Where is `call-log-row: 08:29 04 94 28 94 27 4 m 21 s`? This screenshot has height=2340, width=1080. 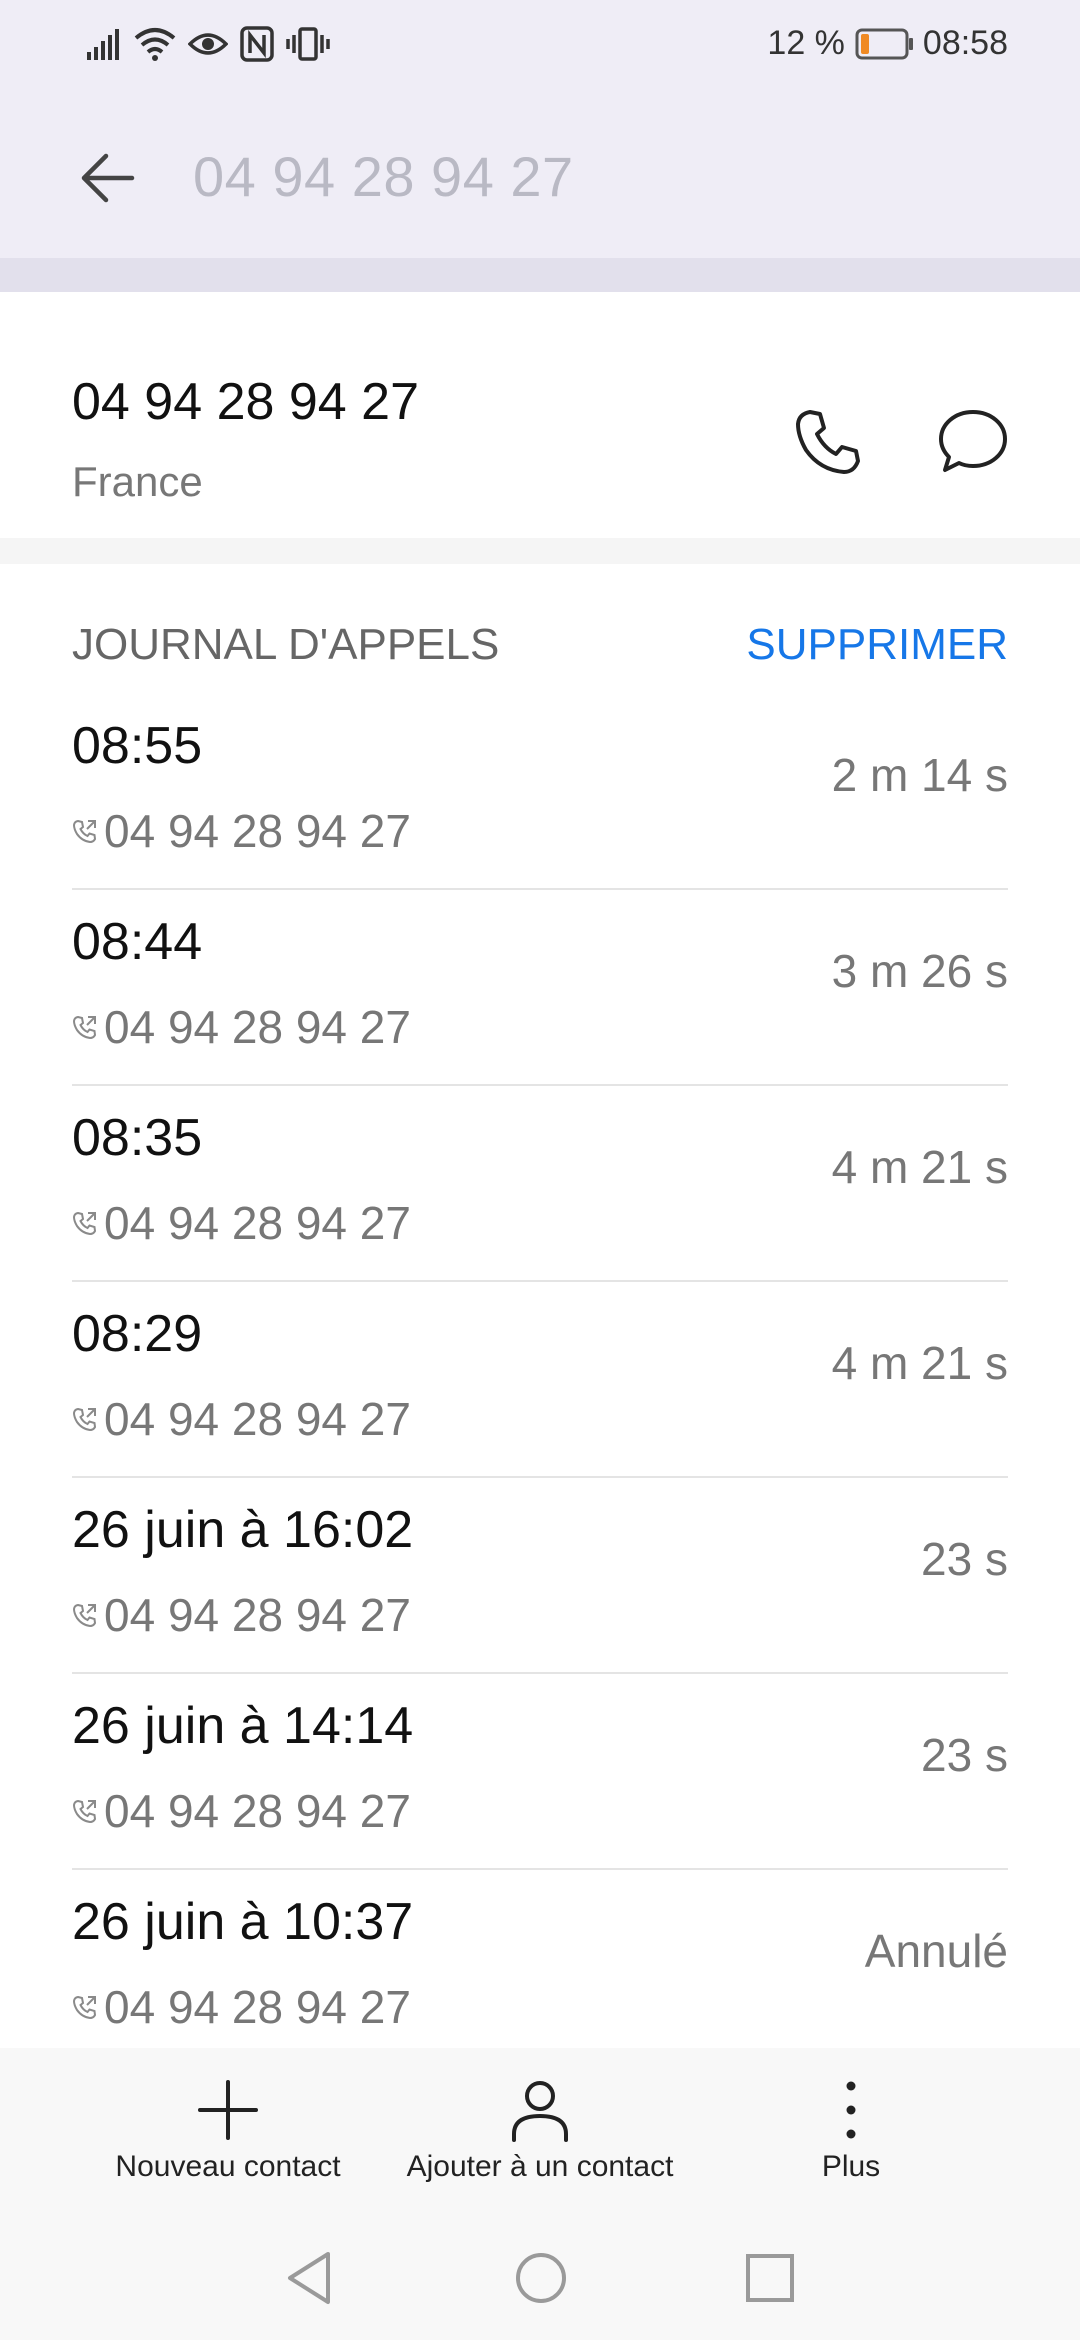 call-log-row: 08:29 04 94 28 94 27 4 m 21 s is located at coordinates (540, 1380).